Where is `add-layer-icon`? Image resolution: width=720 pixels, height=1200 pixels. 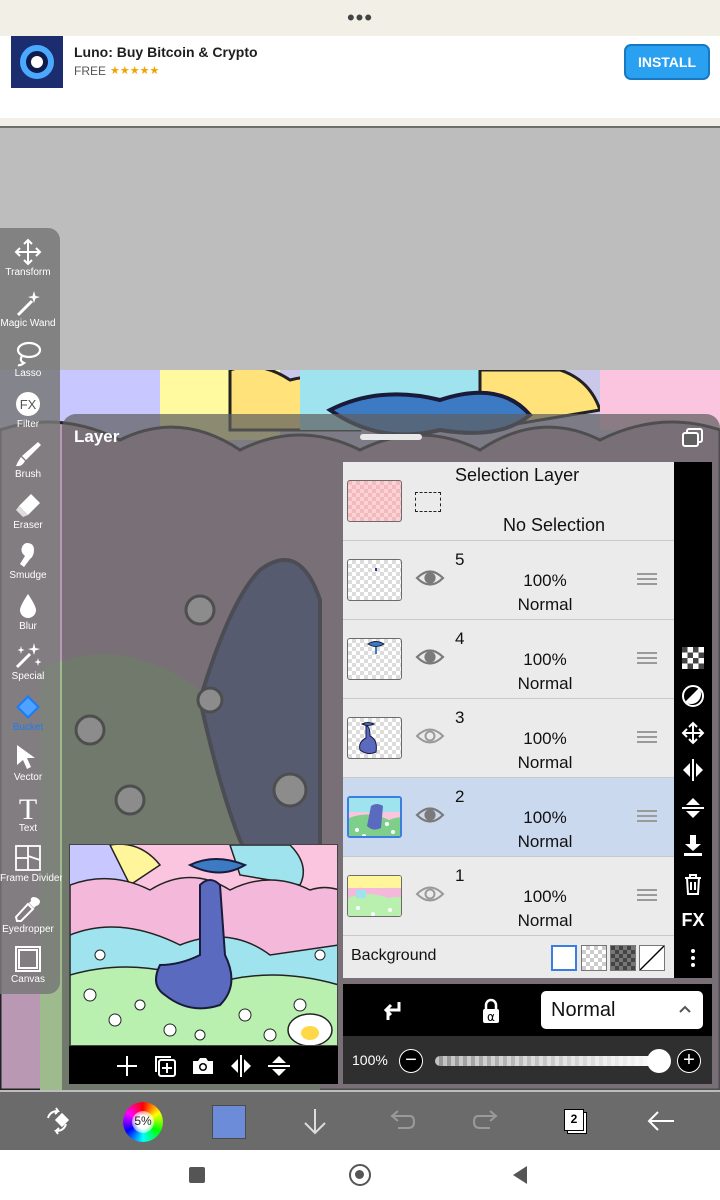
add-layer-icon is located at coordinates (127, 1066).